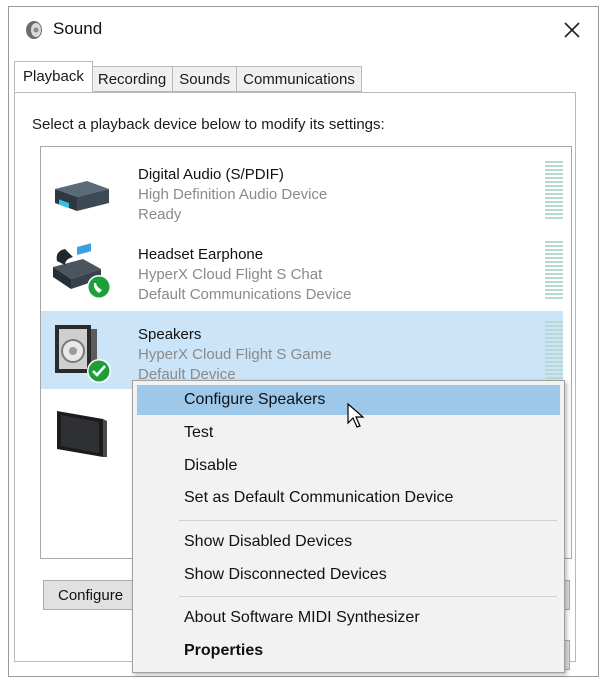 This screenshot has width=606, height=684. What do you see at coordinates (348, 542) in the screenshot?
I see `menu-item-show-disabled-devices: Show Disabled Devices` at bounding box center [348, 542].